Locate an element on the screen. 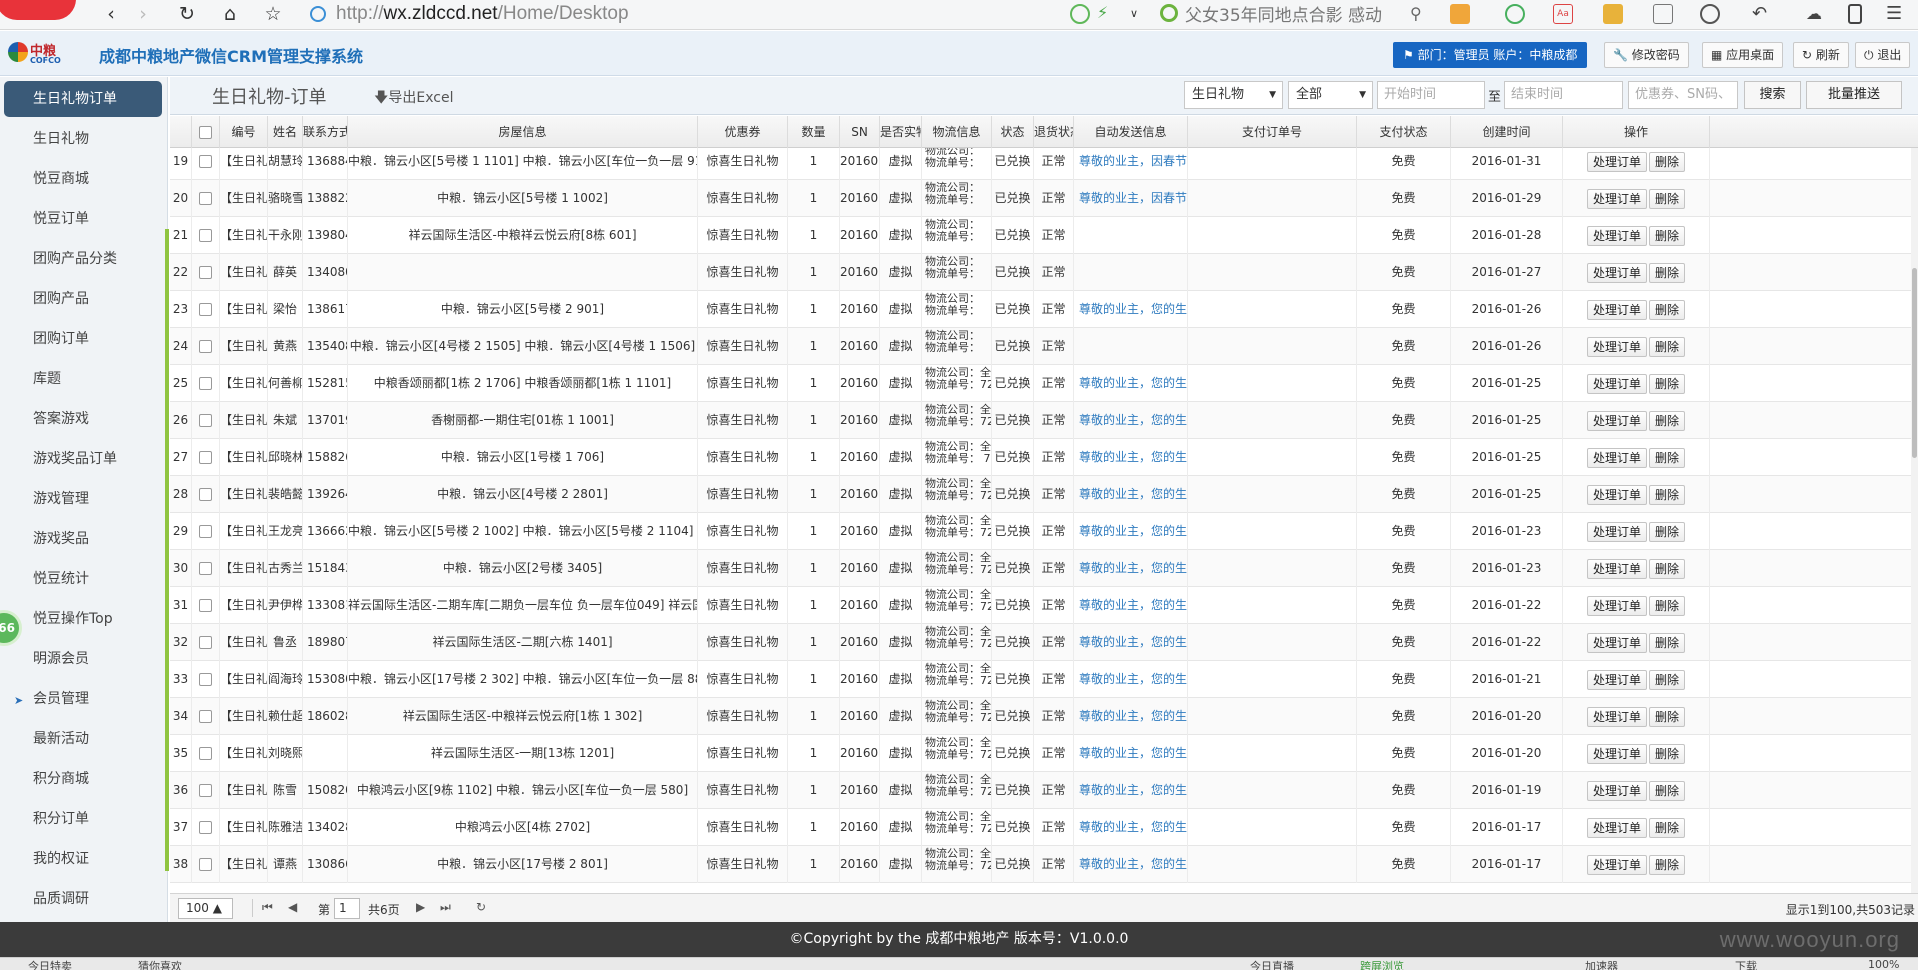 Image resolution: width=1918 pixels, height=970 pixels. logout-button: ⏻ 退出 is located at coordinates (1883, 55).